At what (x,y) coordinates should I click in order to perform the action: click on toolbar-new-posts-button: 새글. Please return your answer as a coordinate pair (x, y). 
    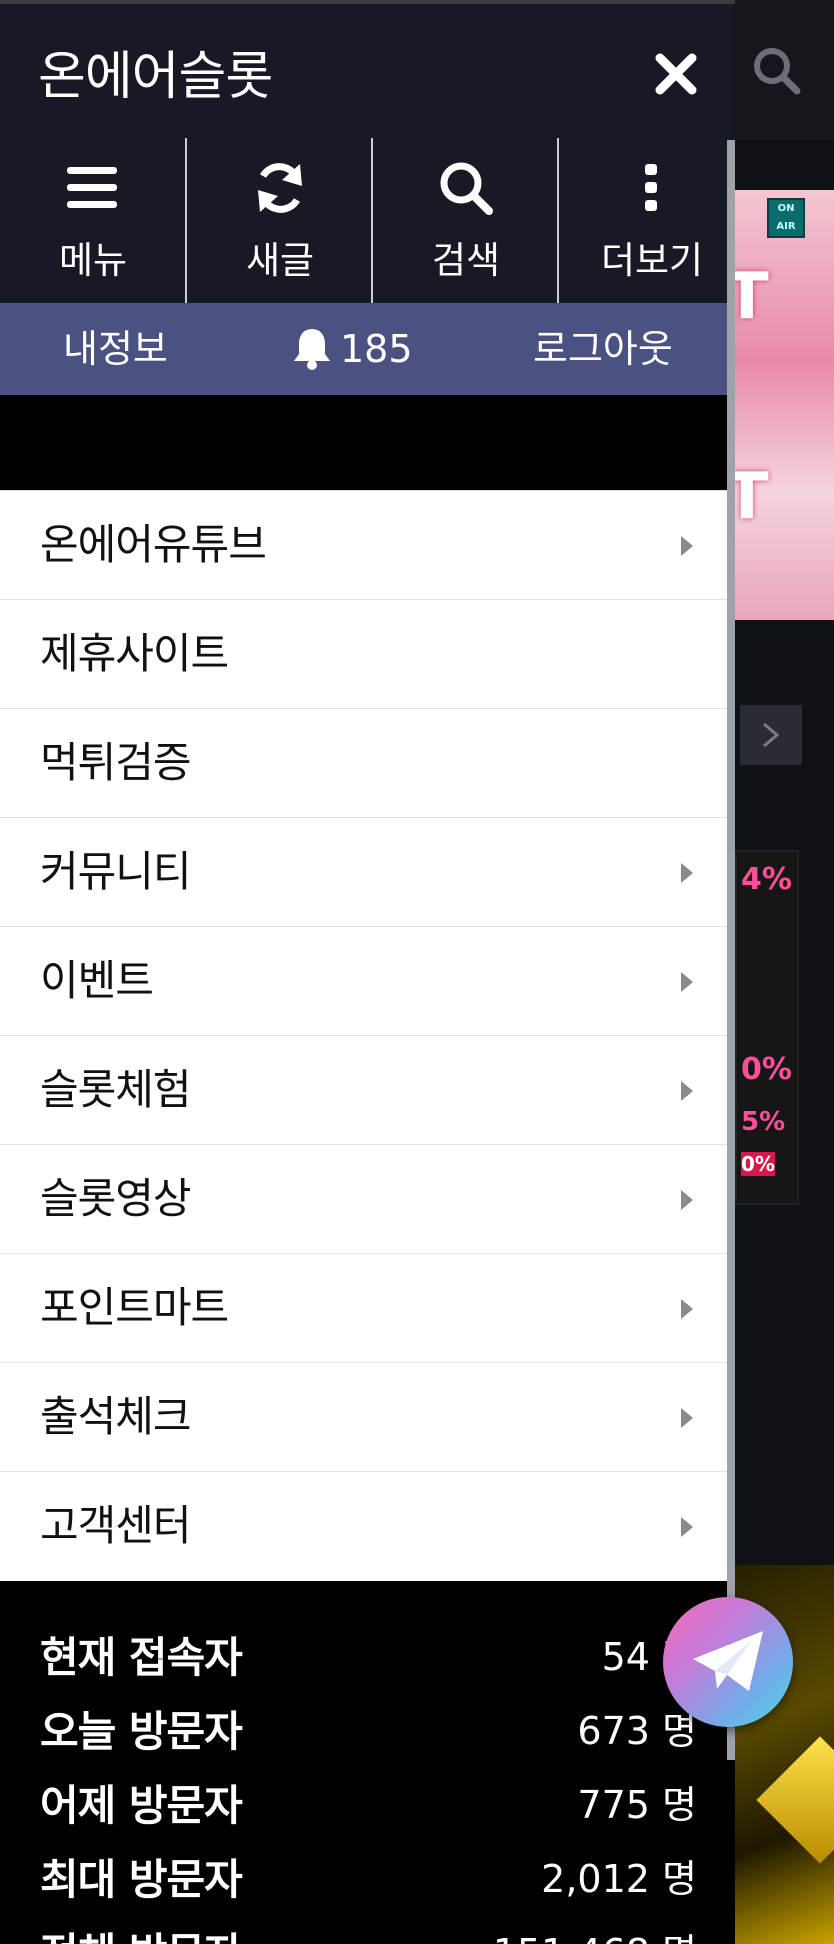
    Looking at the image, I should click on (280, 220).